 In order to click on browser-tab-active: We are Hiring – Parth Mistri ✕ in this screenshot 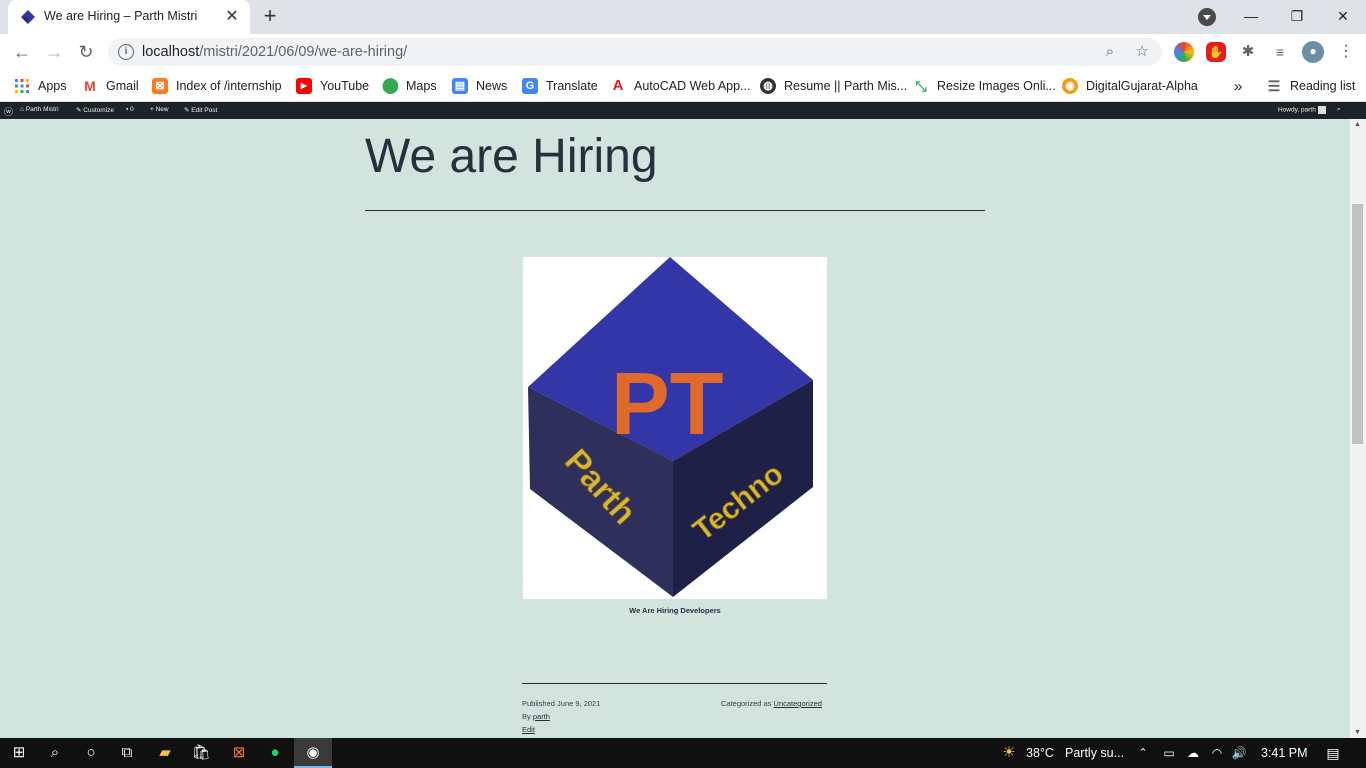, I will do `click(129, 17)`.